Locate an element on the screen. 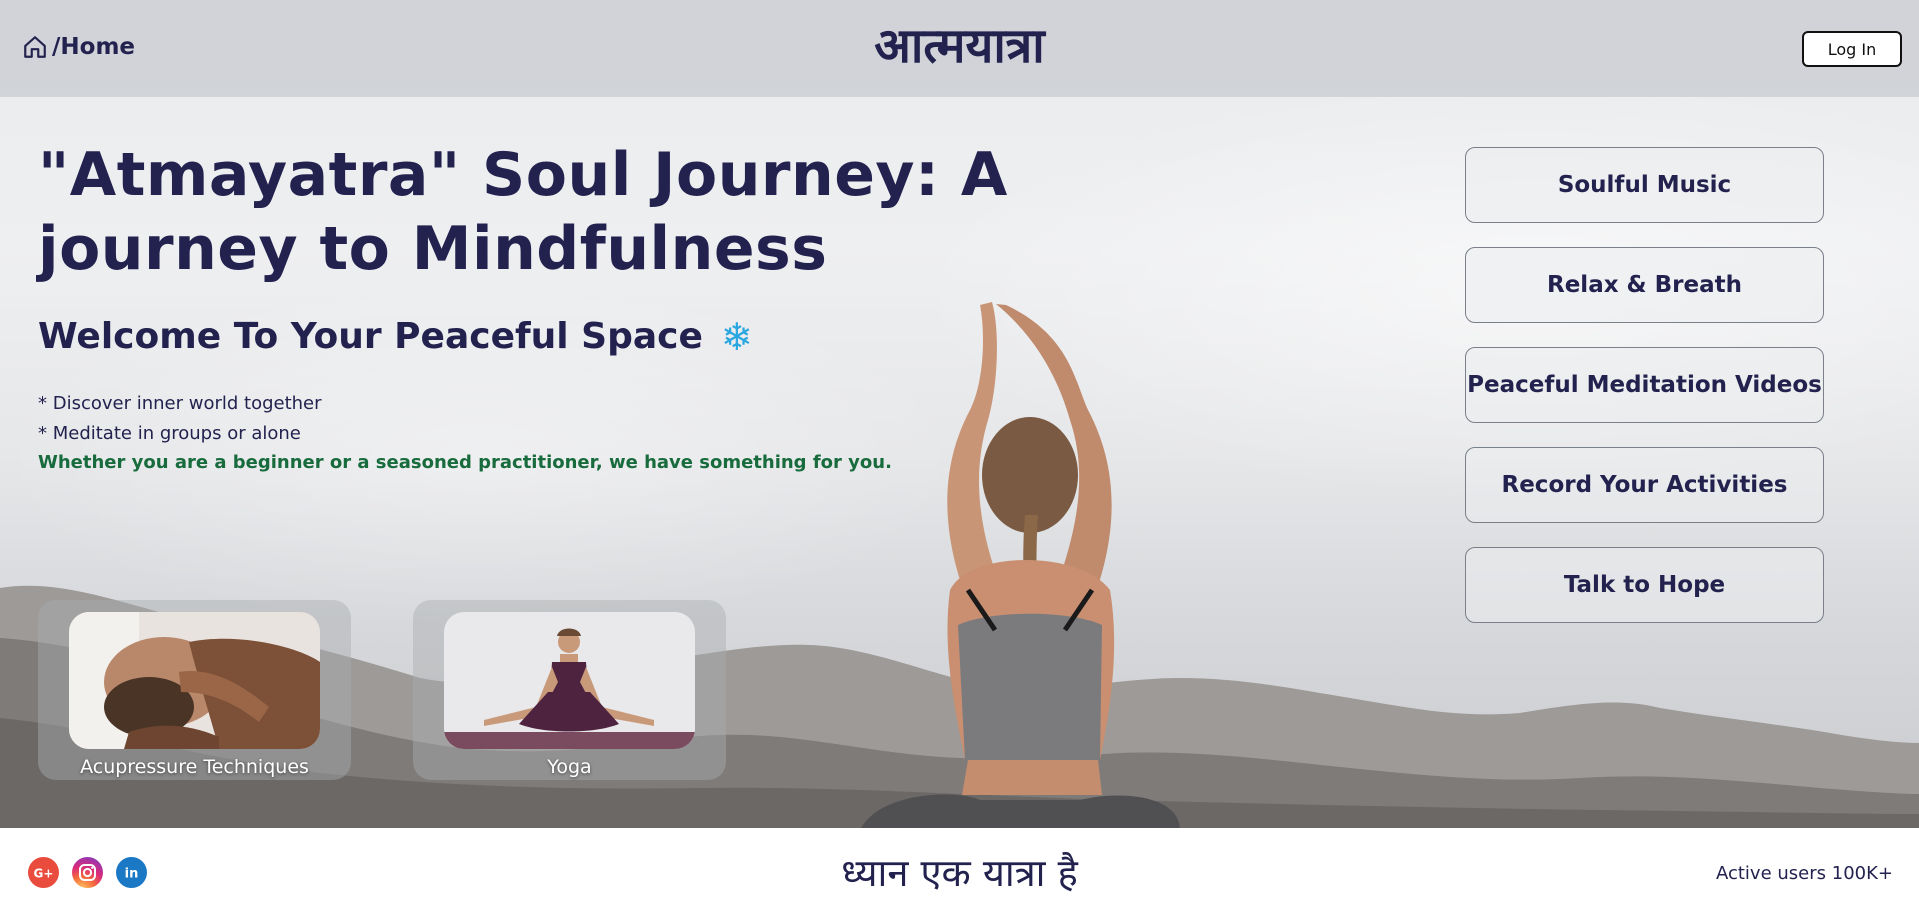  card-label: Acupressure Techniques is located at coordinates (194, 767).